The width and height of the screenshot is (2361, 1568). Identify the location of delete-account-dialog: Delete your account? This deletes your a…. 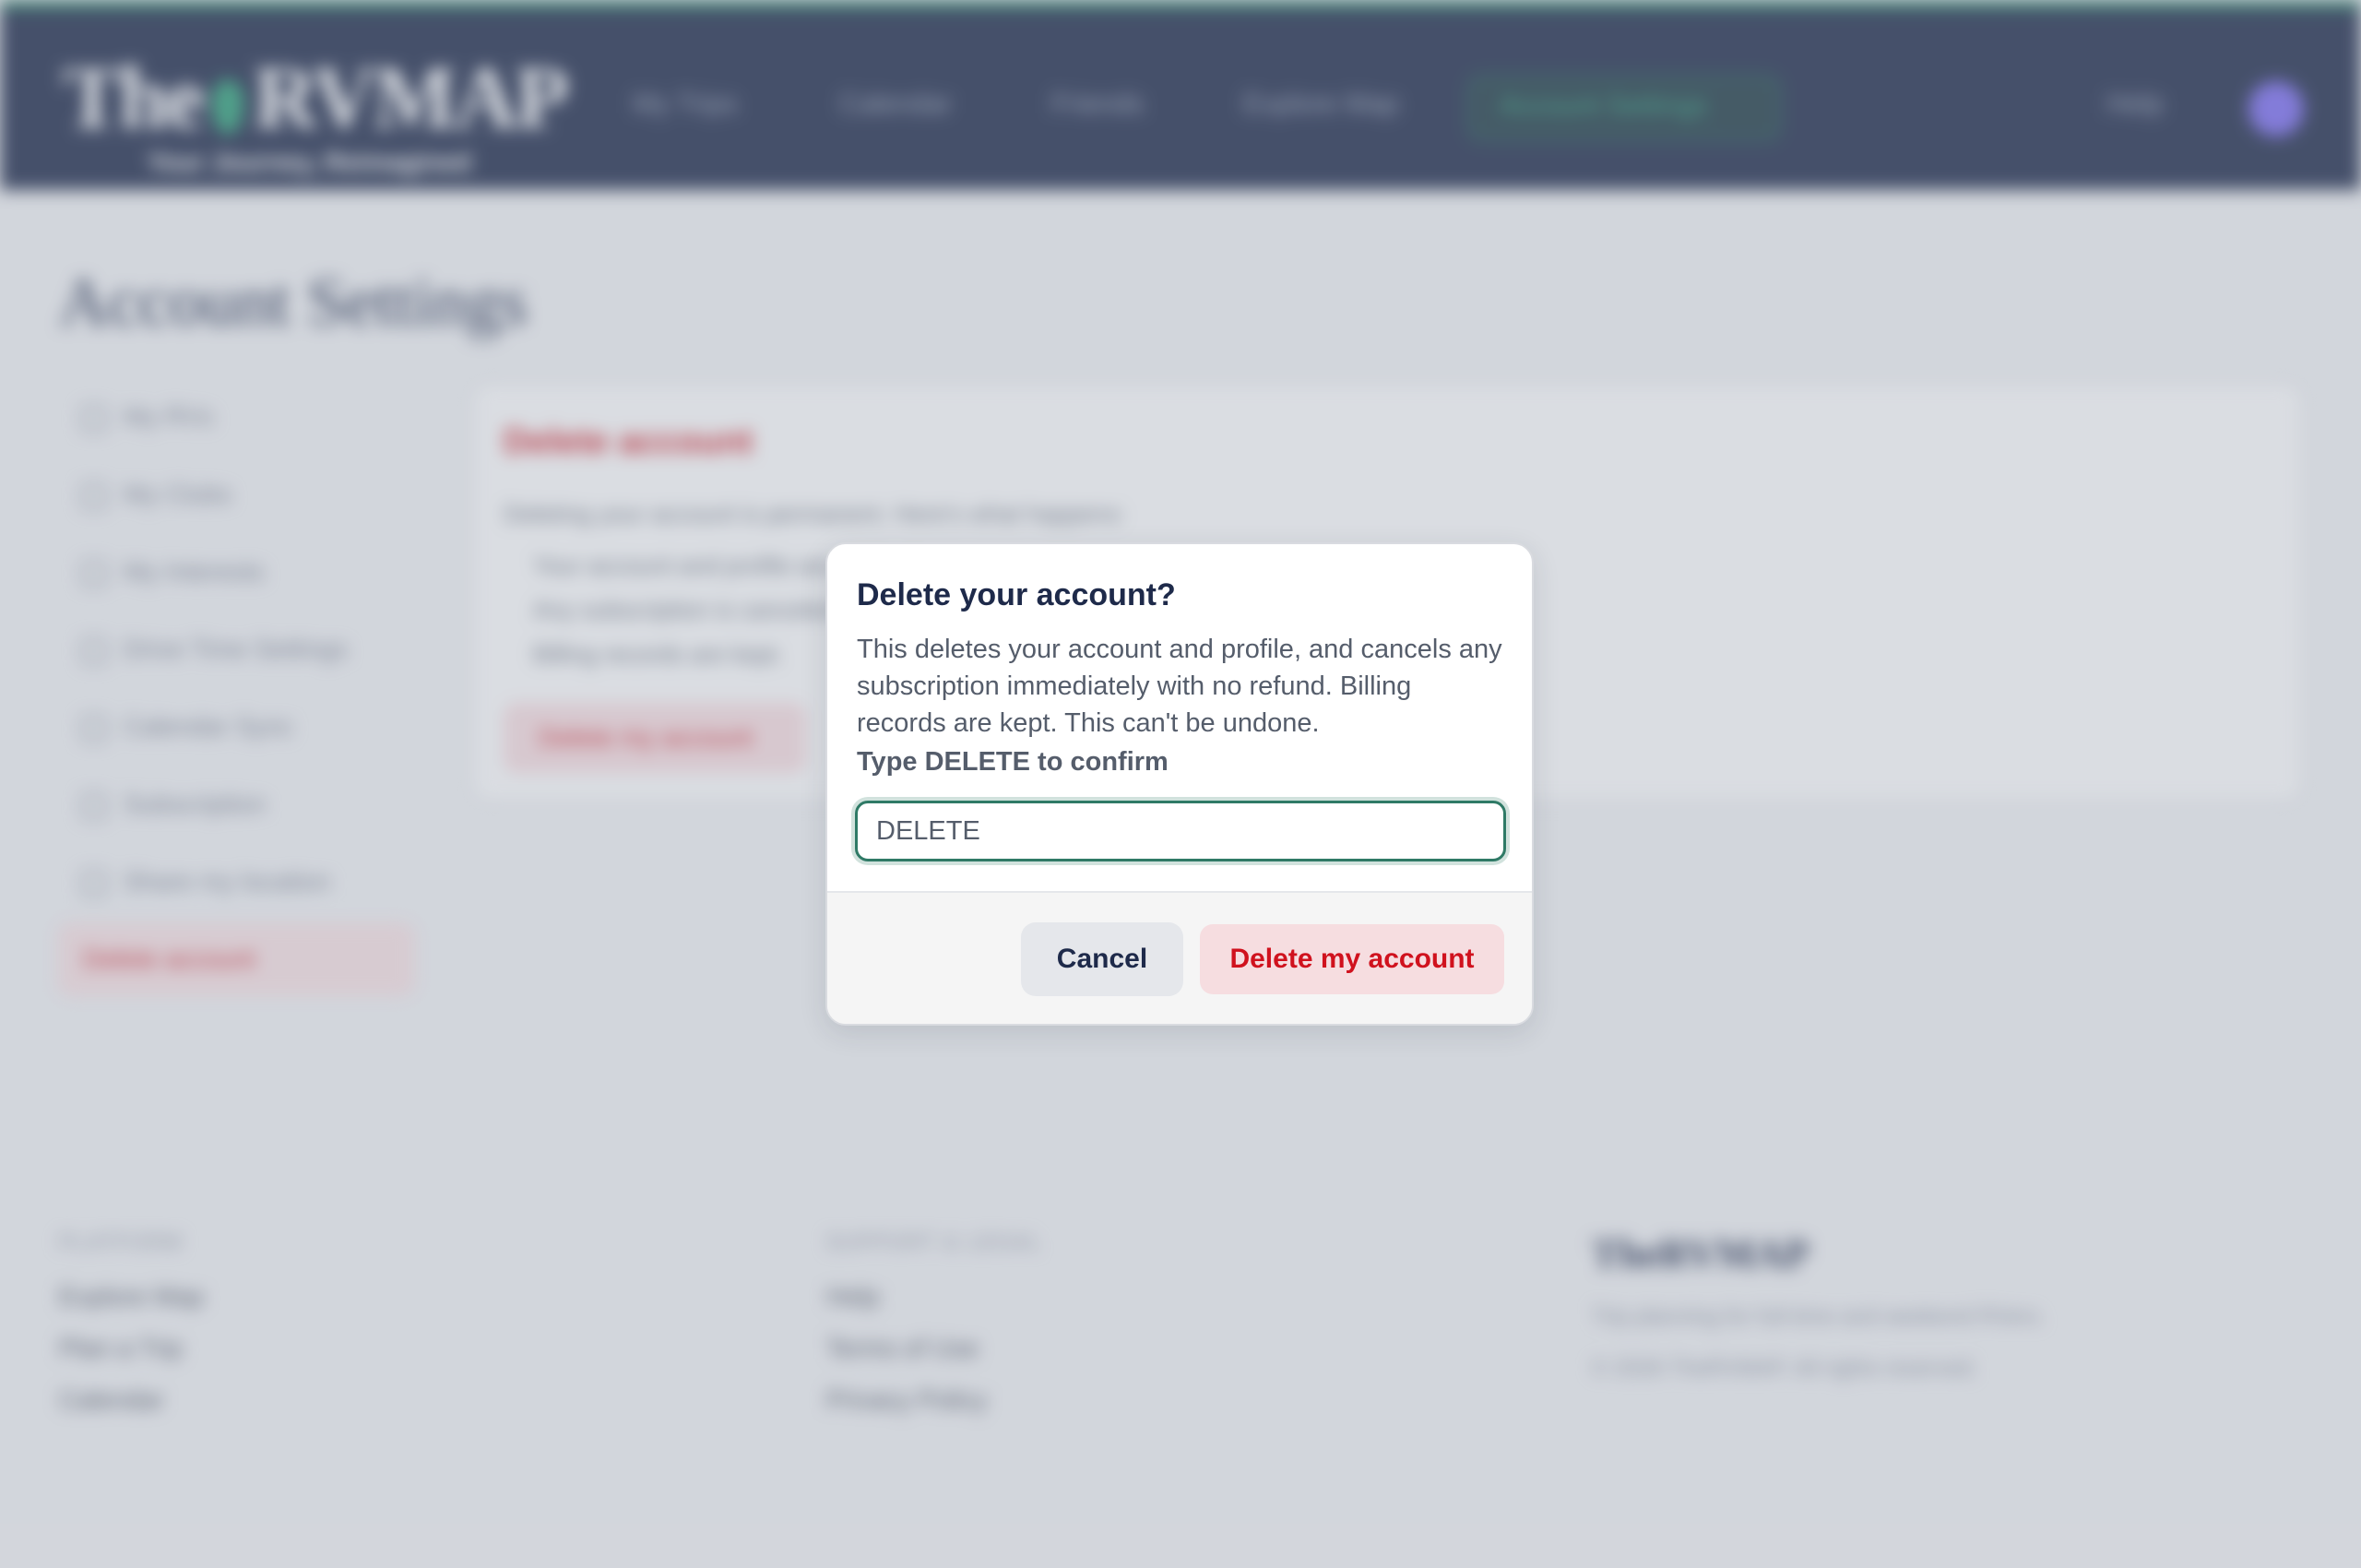
(1179, 784).